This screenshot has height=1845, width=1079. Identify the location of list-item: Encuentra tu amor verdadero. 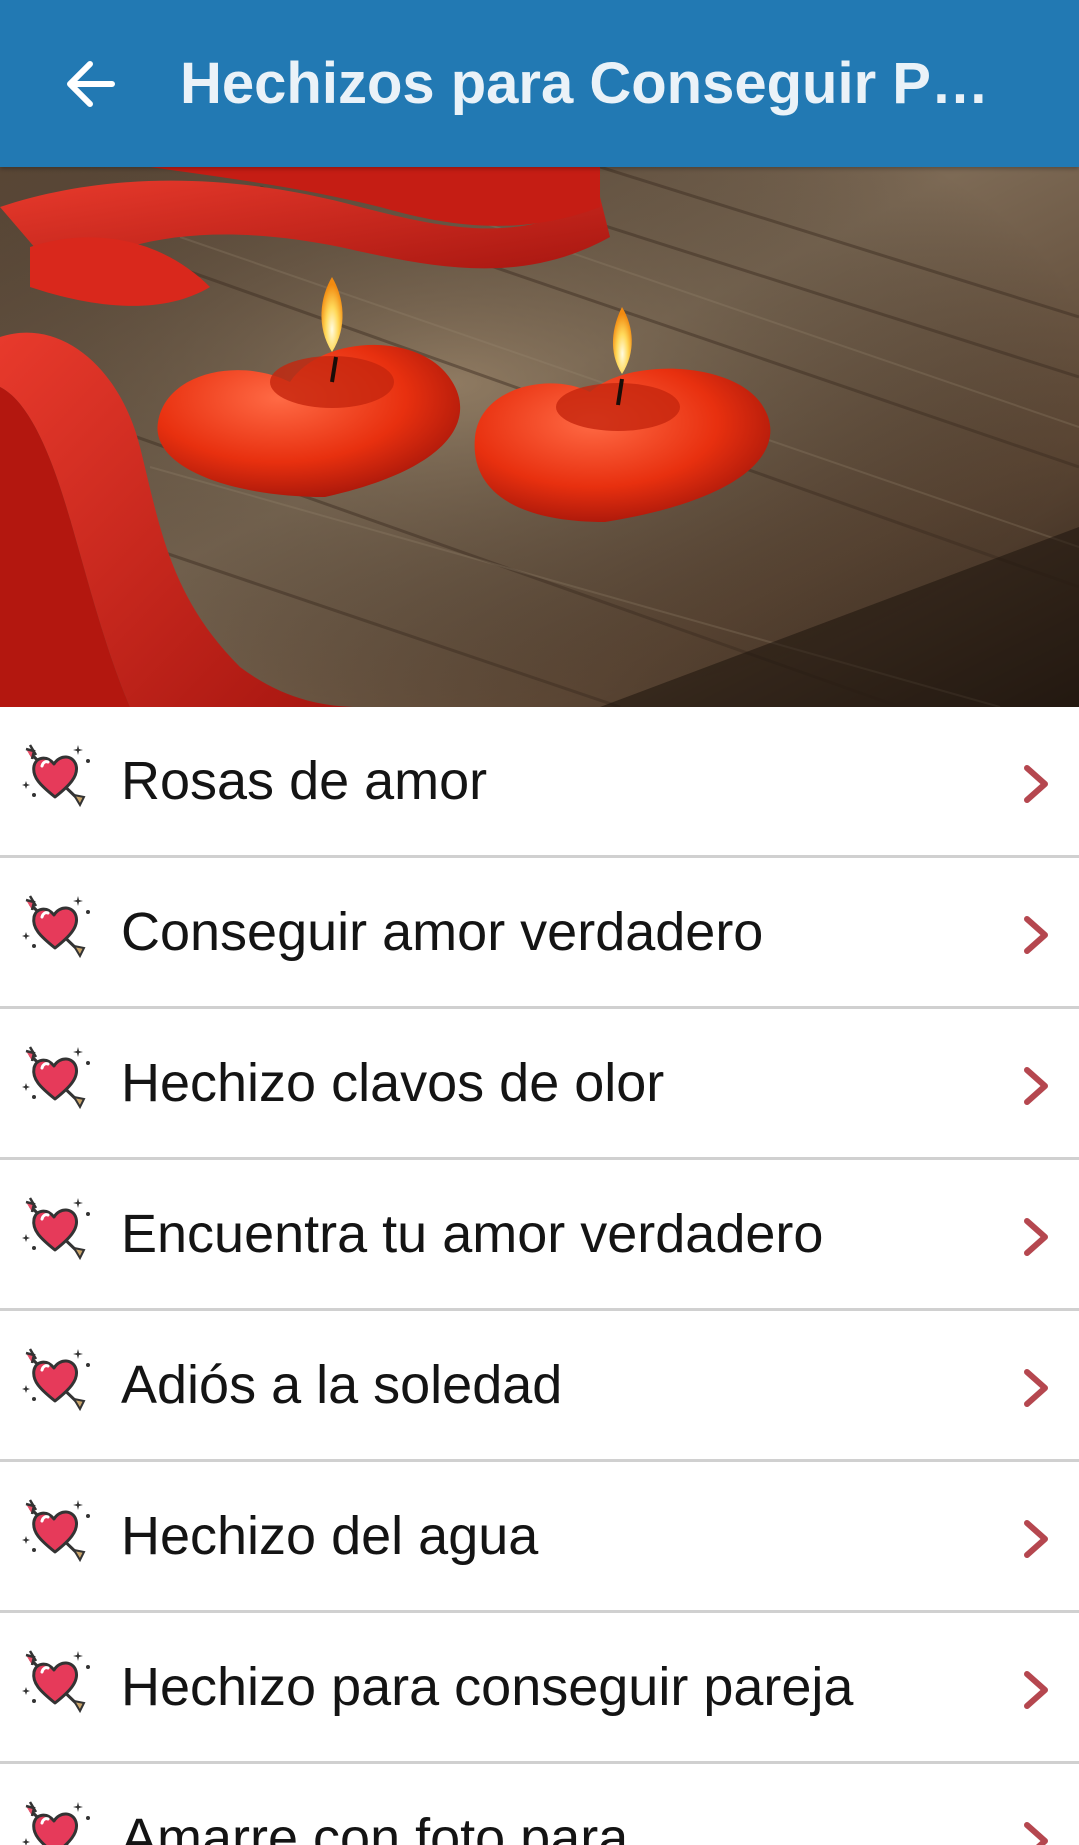
(539, 1235).